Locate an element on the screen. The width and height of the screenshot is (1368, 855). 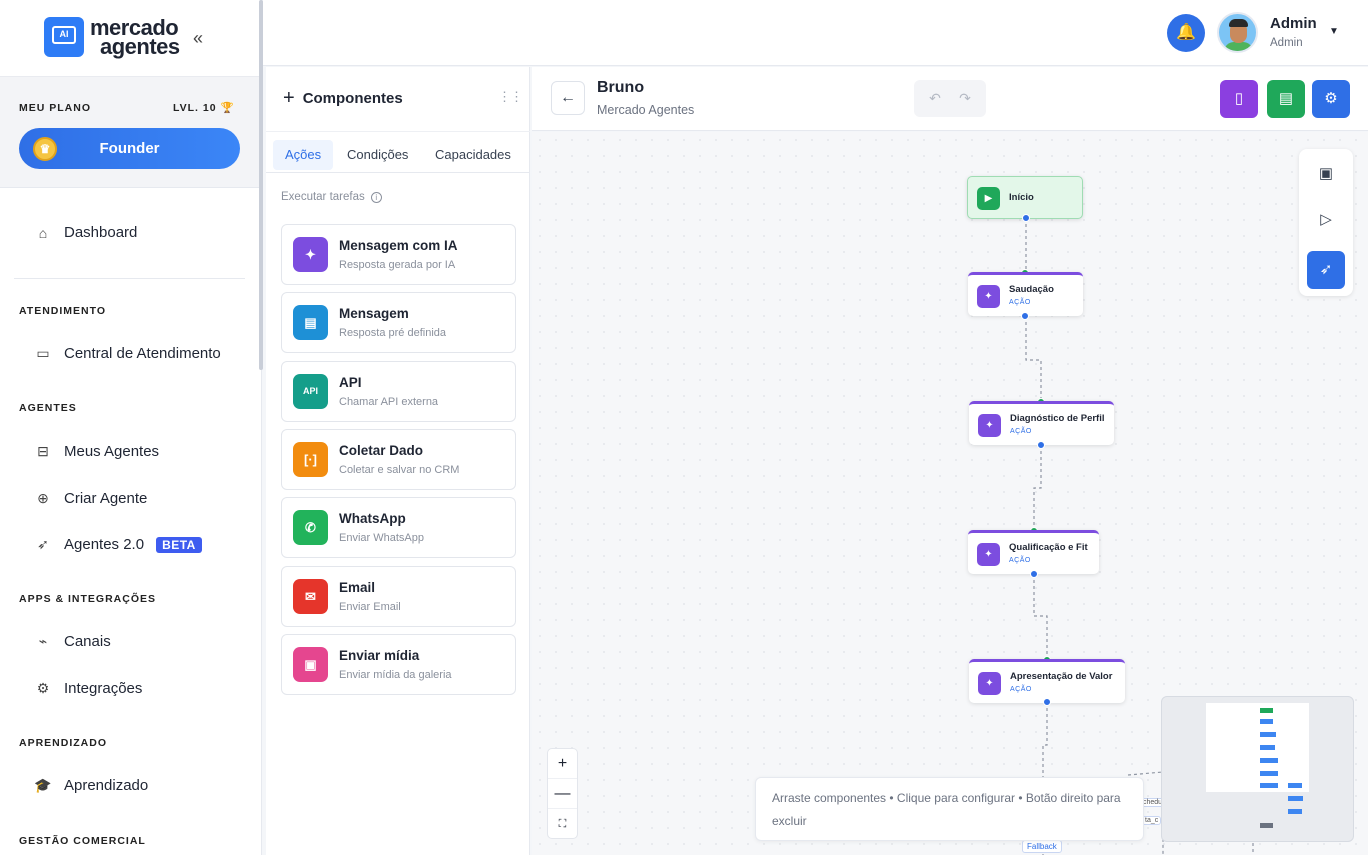
canvas-side-toolbar: ▣ ▷ ➶ is located at coordinates (1326, 222).